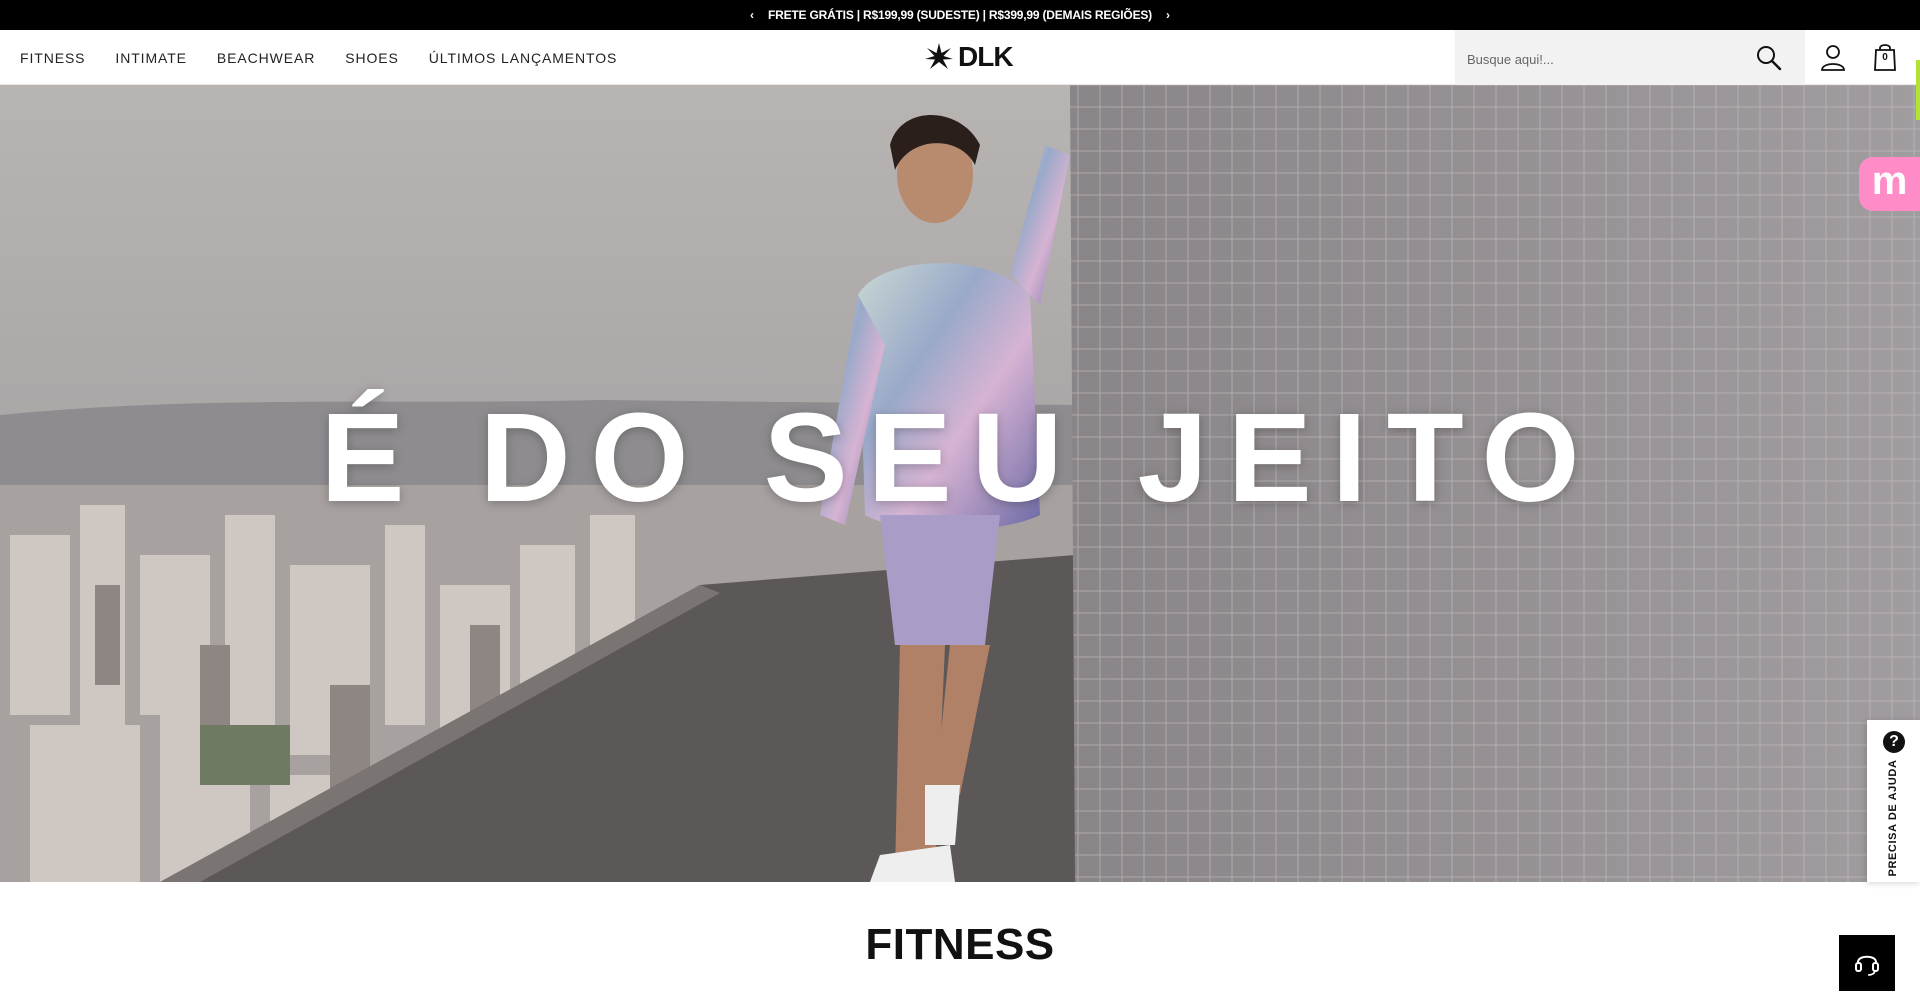  What do you see at coordinates (1893, 818) in the screenshot?
I see `help-label: PRECISA DE AJUDA` at bounding box center [1893, 818].